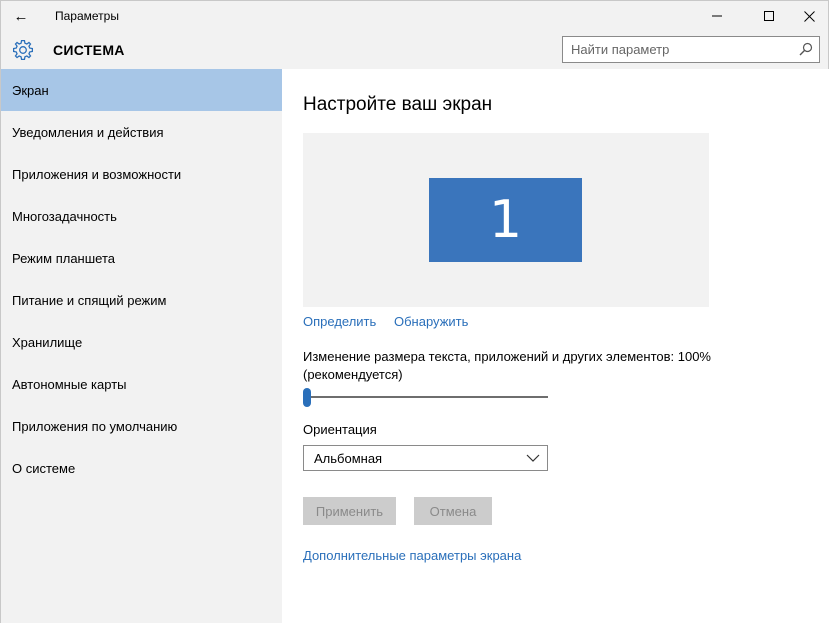 The height and width of the screenshot is (623, 829). I want to click on orientation-value: Альбомная, so click(348, 458).